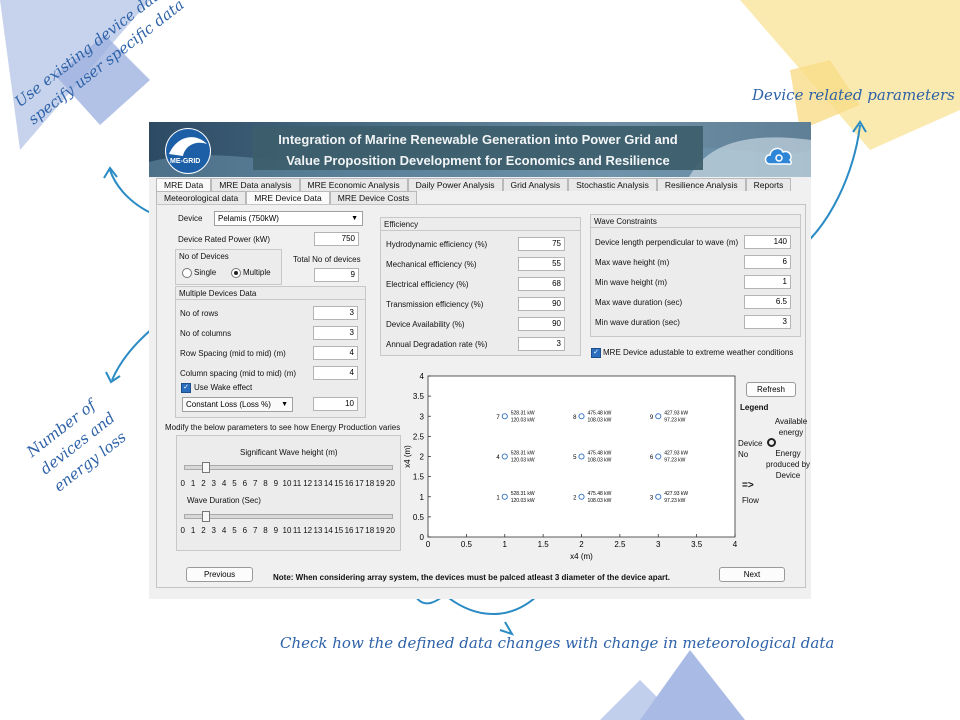 Image resolution: width=960 pixels, height=720 pixels. I want to click on wave-duration-slider, so click(288, 516).